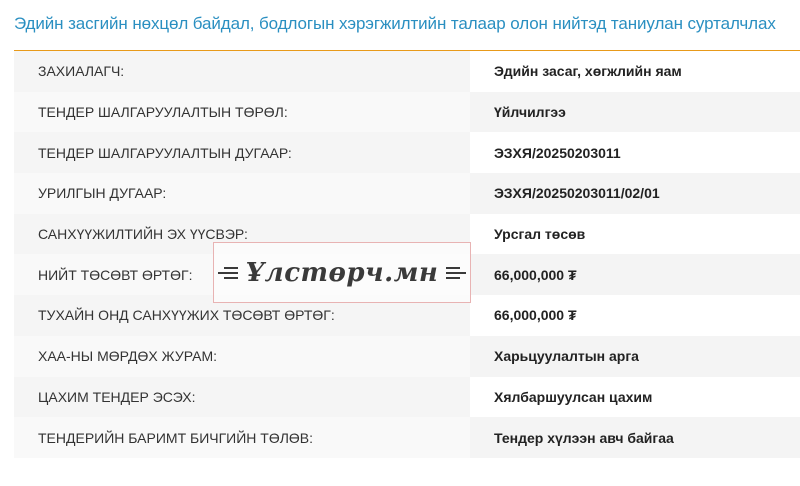 This screenshot has width=800, height=486. What do you see at coordinates (227, 272) in the screenshot?
I see `watermark-left-lines` at bounding box center [227, 272].